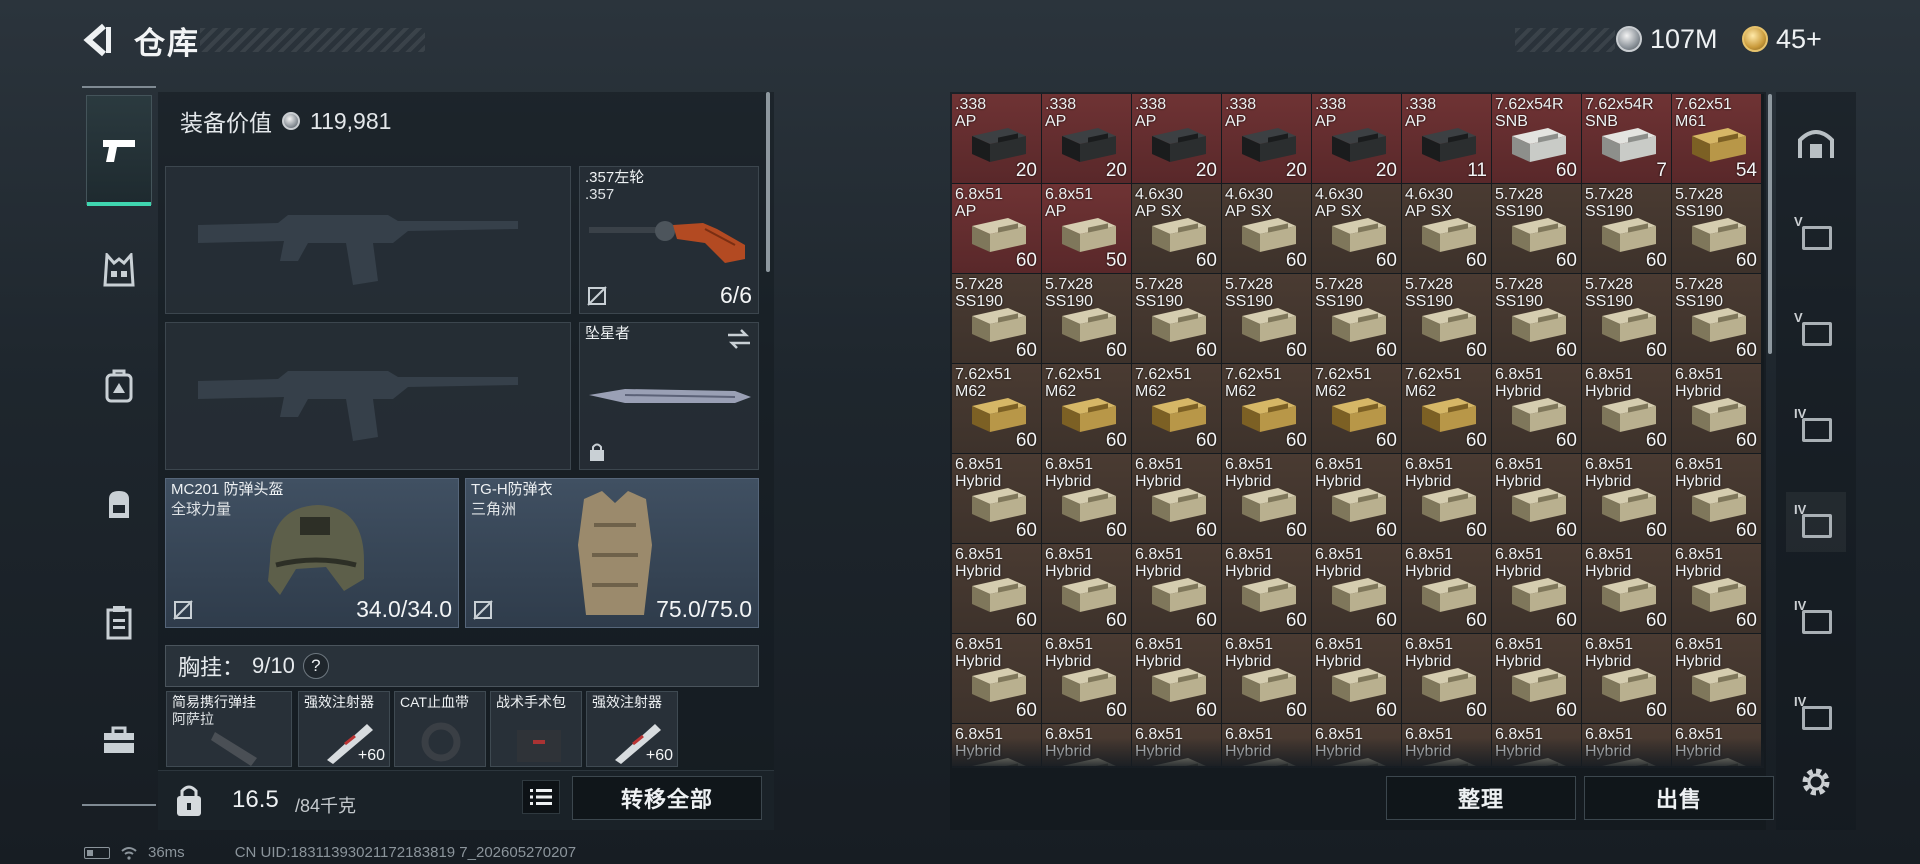 Image resolution: width=1920 pixels, height=864 pixels. What do you see at coordinates (667, 798) in the screenshot?
I see `transfer-all-button: 转移全部` at bounding box center [667, 798].